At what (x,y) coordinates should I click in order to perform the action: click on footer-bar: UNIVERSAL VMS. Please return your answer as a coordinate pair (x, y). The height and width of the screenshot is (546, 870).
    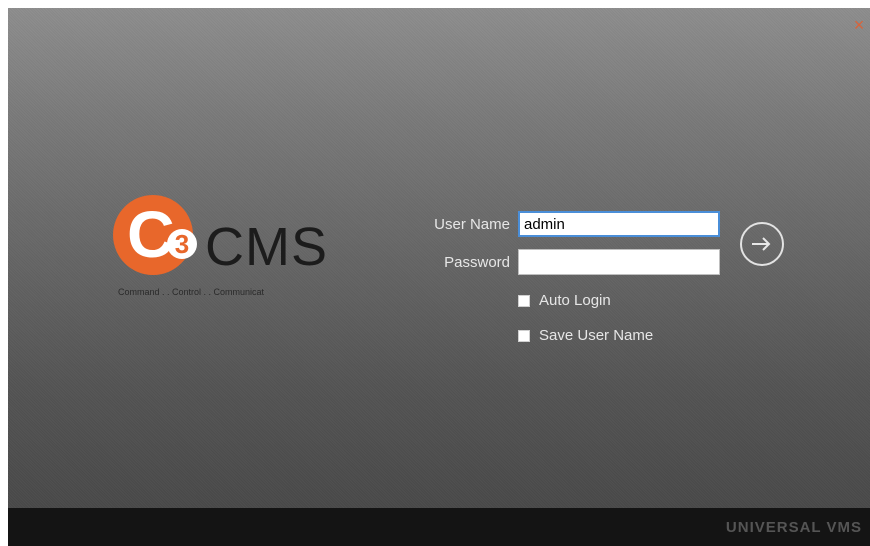
    Looking at the image, I should click on (439, 527).